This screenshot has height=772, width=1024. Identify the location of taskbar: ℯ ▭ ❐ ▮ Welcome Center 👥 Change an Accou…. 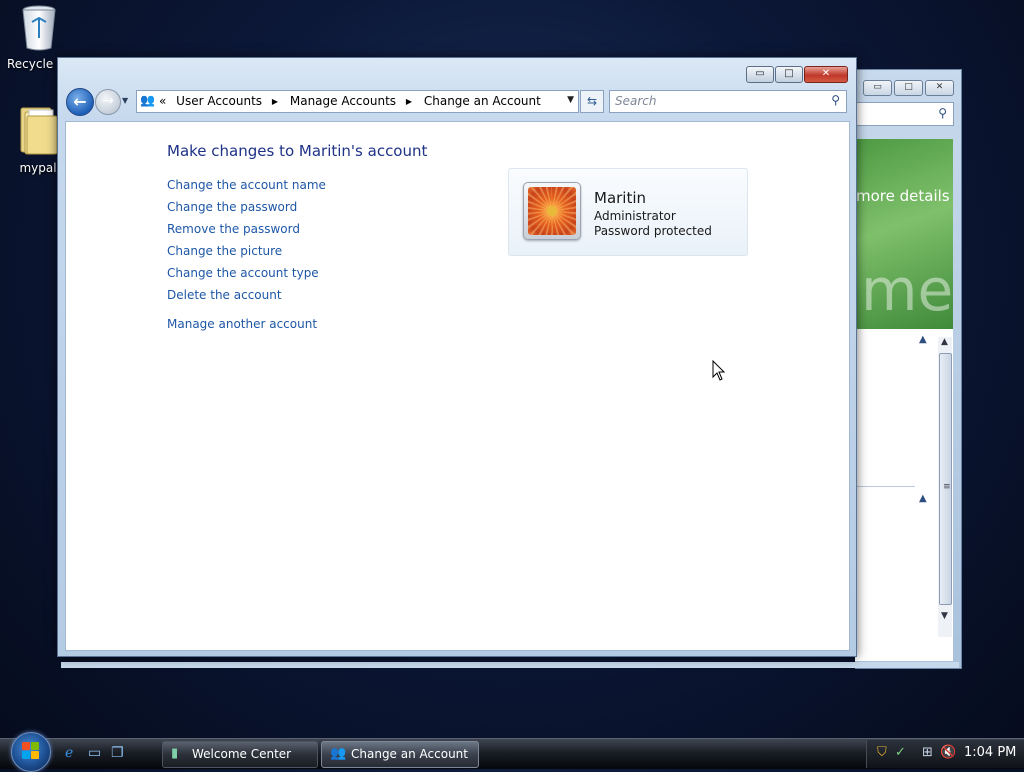
(512, 752).